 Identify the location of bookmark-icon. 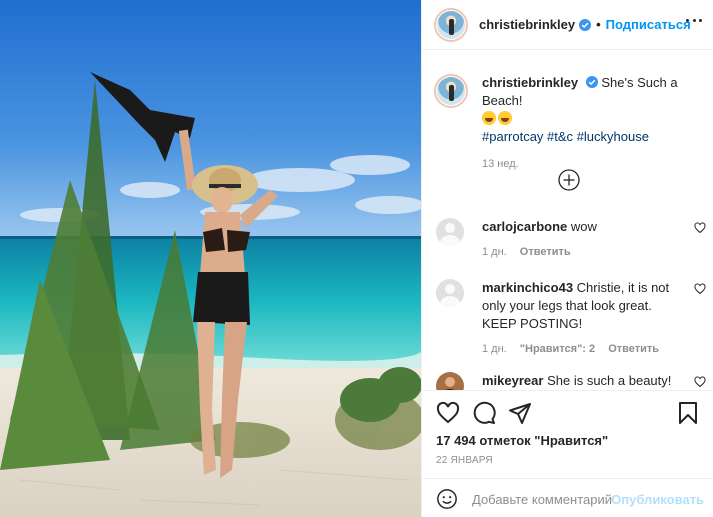
(688, 413).